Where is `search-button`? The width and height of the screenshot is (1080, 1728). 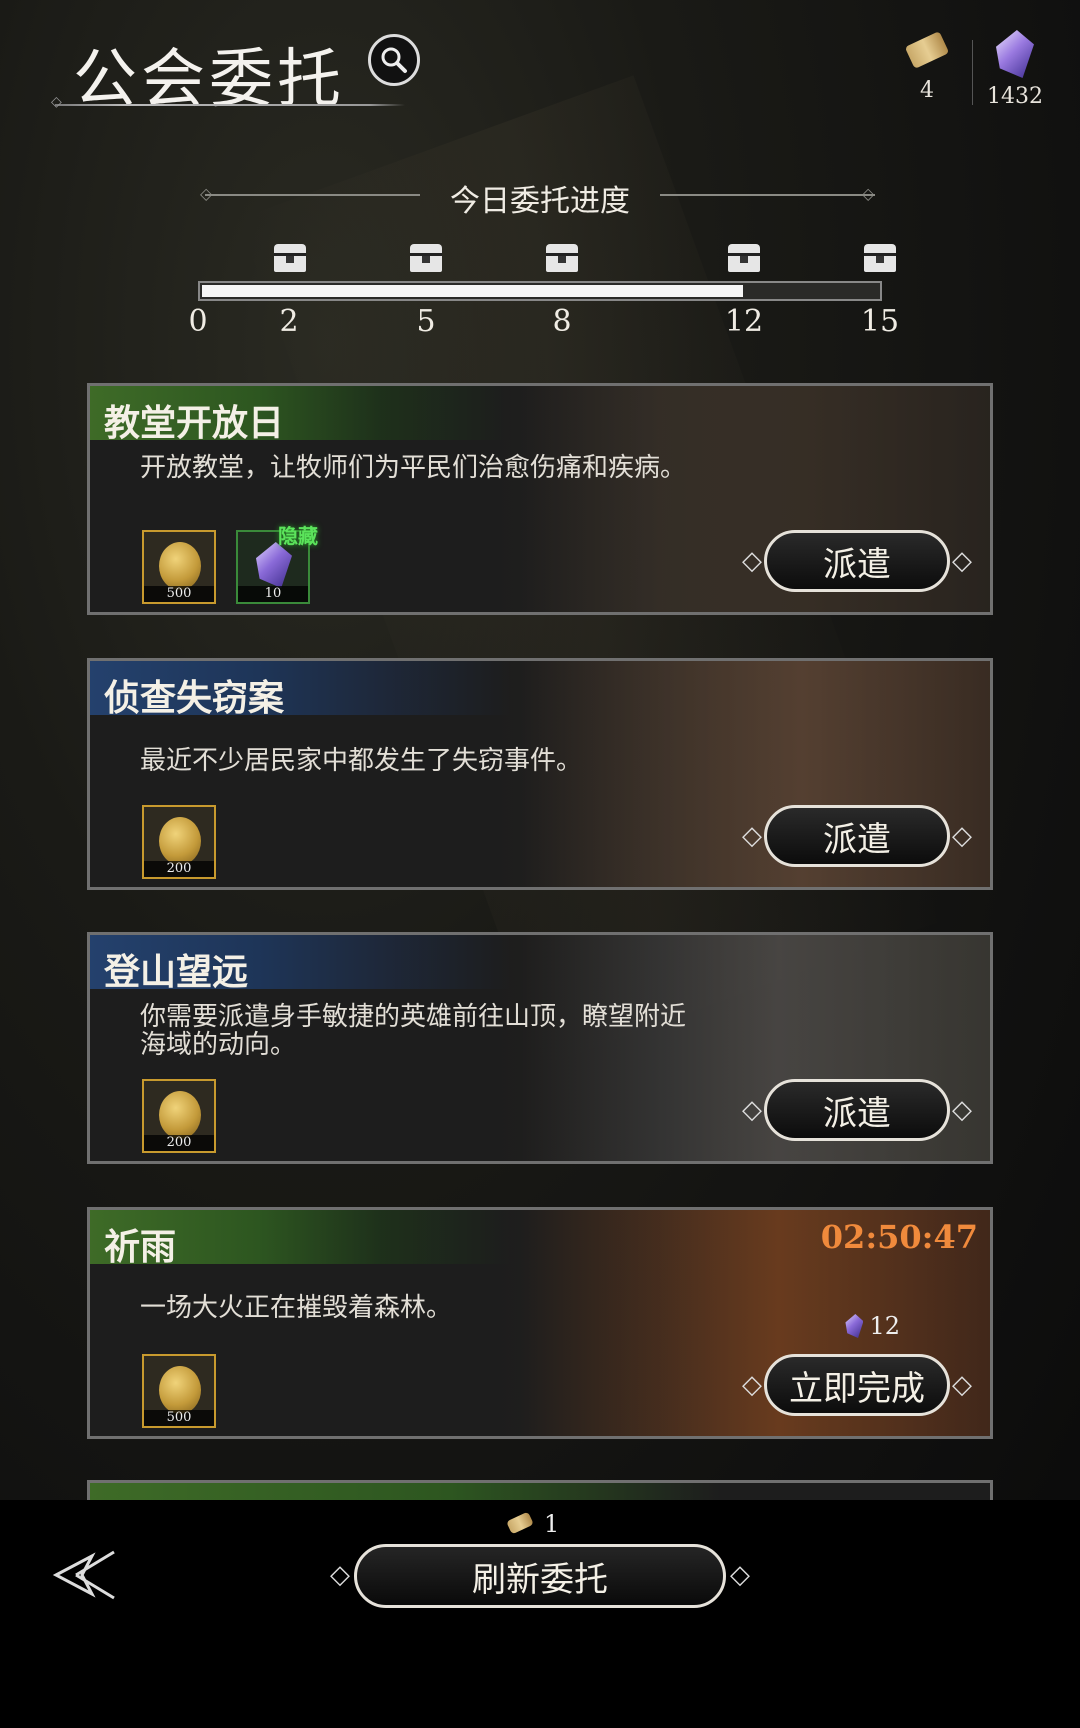
search-button is located at coordinates (394, 60).